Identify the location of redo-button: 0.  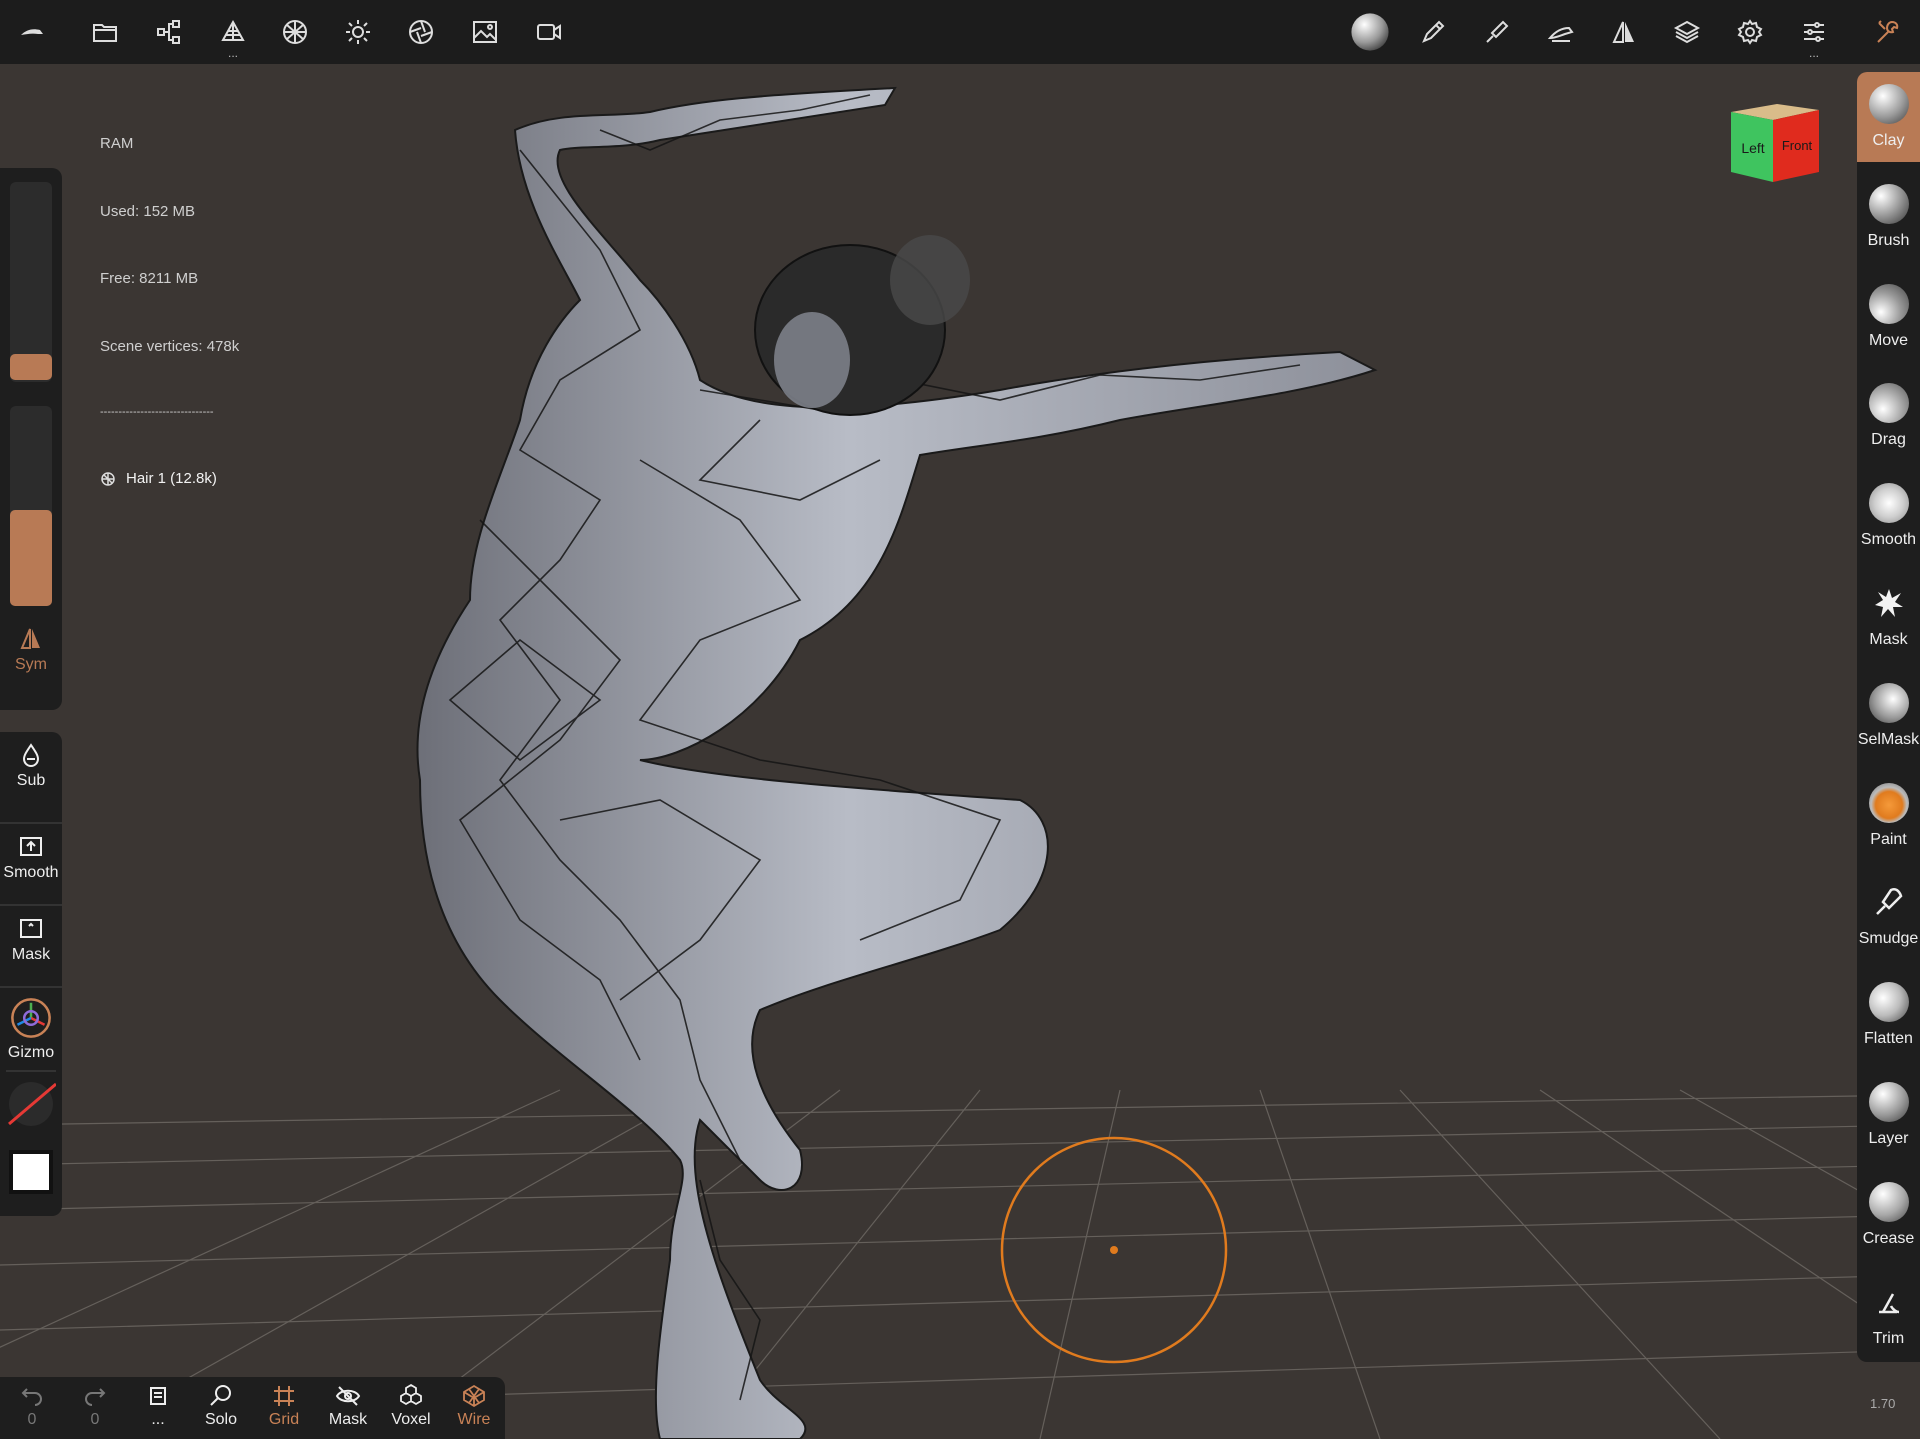
(95, 1411).